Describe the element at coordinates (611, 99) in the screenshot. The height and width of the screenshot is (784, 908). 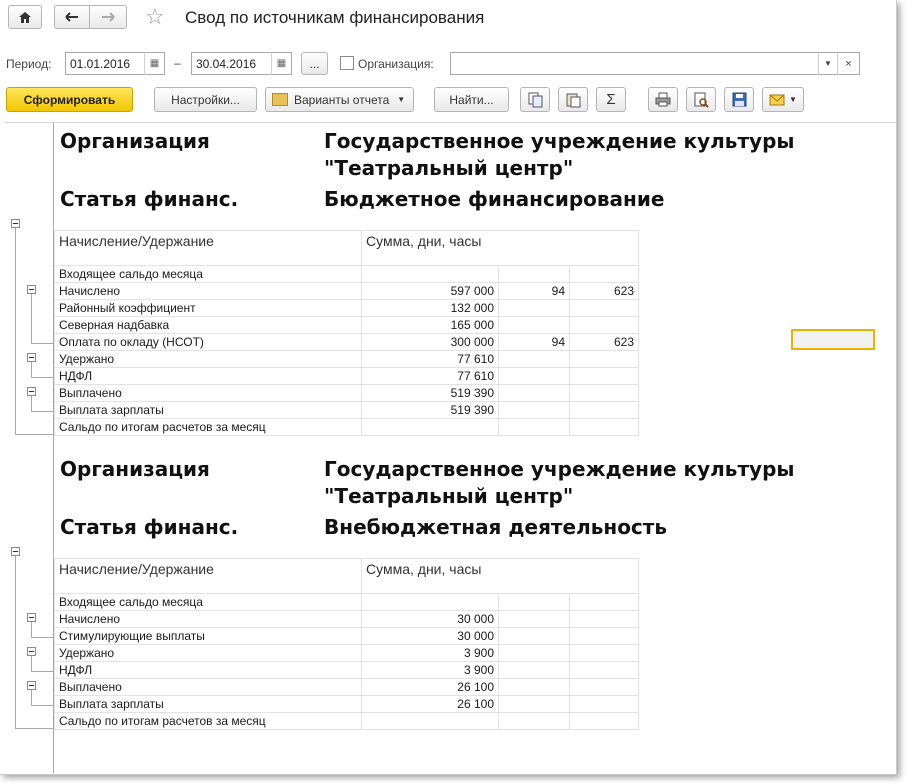
I see `sum-button: Σ` at that location.